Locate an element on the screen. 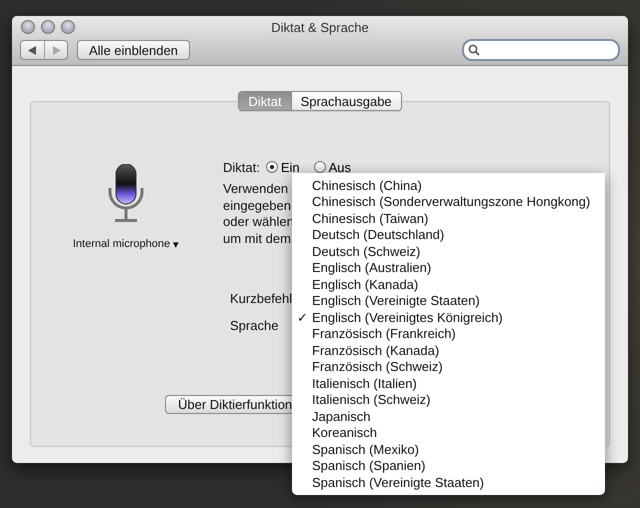 Image resolution: width=640 pixels, height=508 pixels. menu-item: Spanisch (Mexiko) is located at coordinates (448, 449).